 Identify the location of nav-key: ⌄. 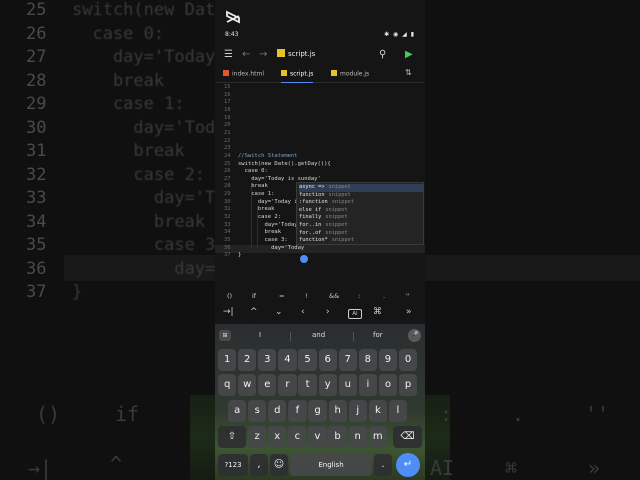
(279, 312).